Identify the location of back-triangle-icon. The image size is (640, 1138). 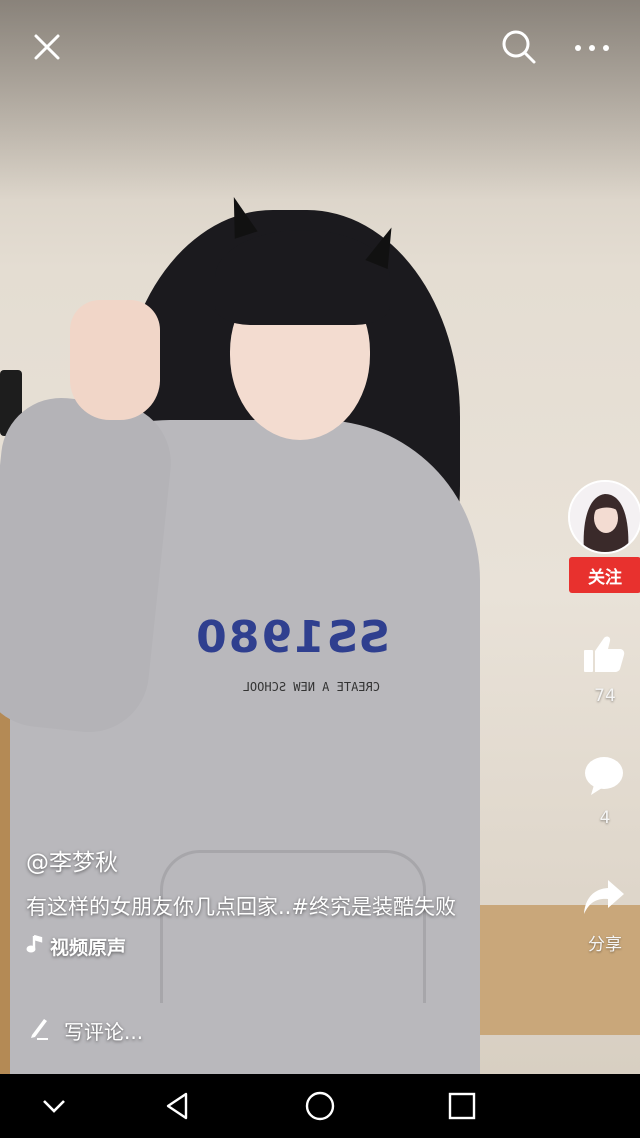
(178, 1106).